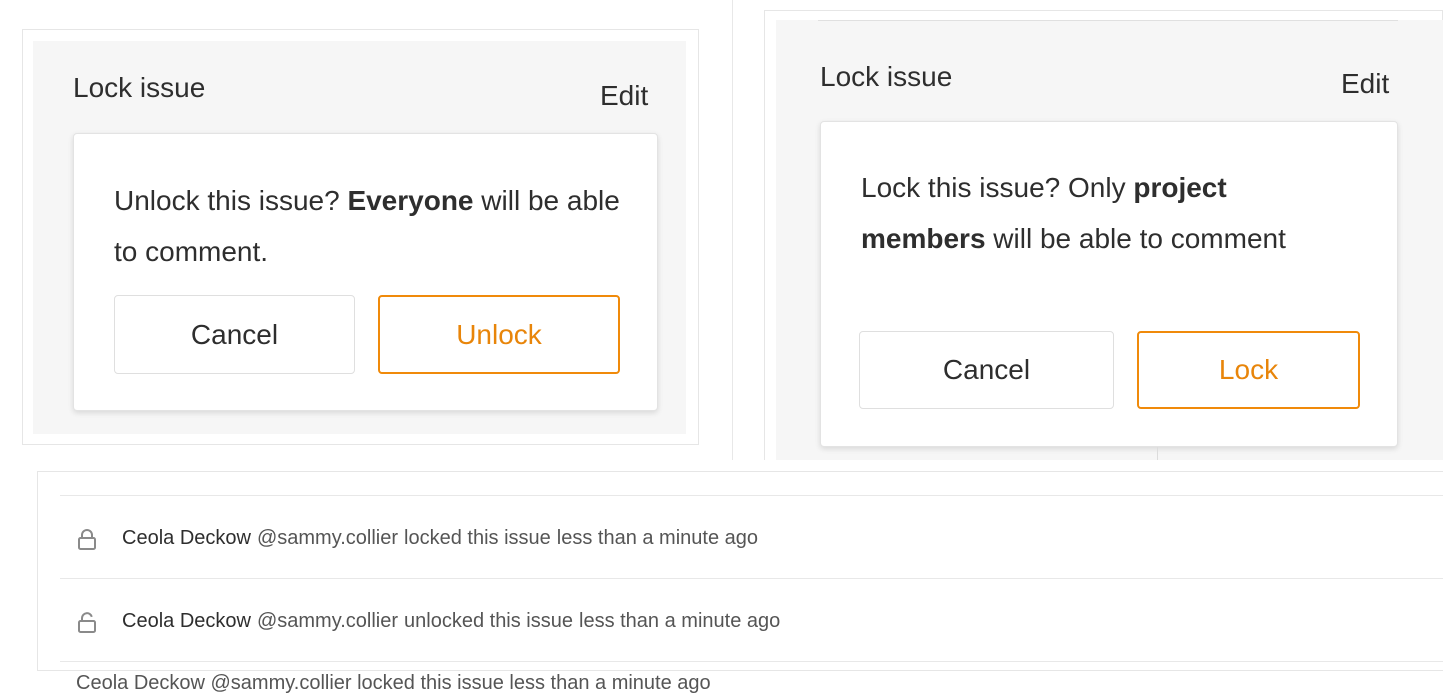 This screenshot has width=1443, height=695. Describe the element at coordinates (1108, 20) in the screenshot. I see `sidebar-divider` at that location.